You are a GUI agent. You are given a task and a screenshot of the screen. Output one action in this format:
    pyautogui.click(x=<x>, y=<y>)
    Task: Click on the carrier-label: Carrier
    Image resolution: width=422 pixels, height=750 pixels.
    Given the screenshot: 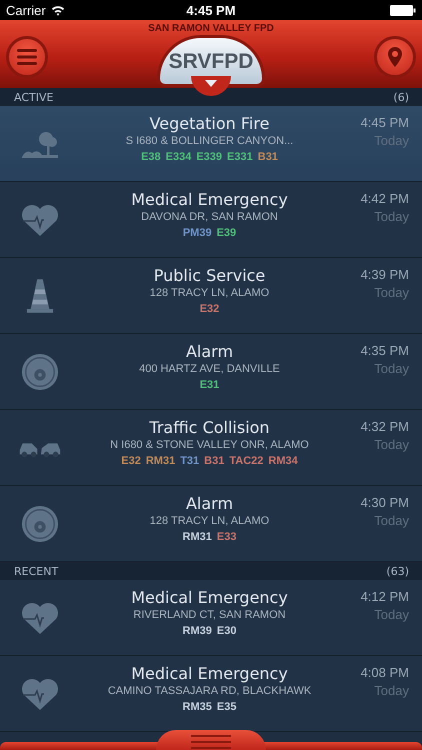 What is the action you would take?
    pyautogui.click(x=26, y=10)
    